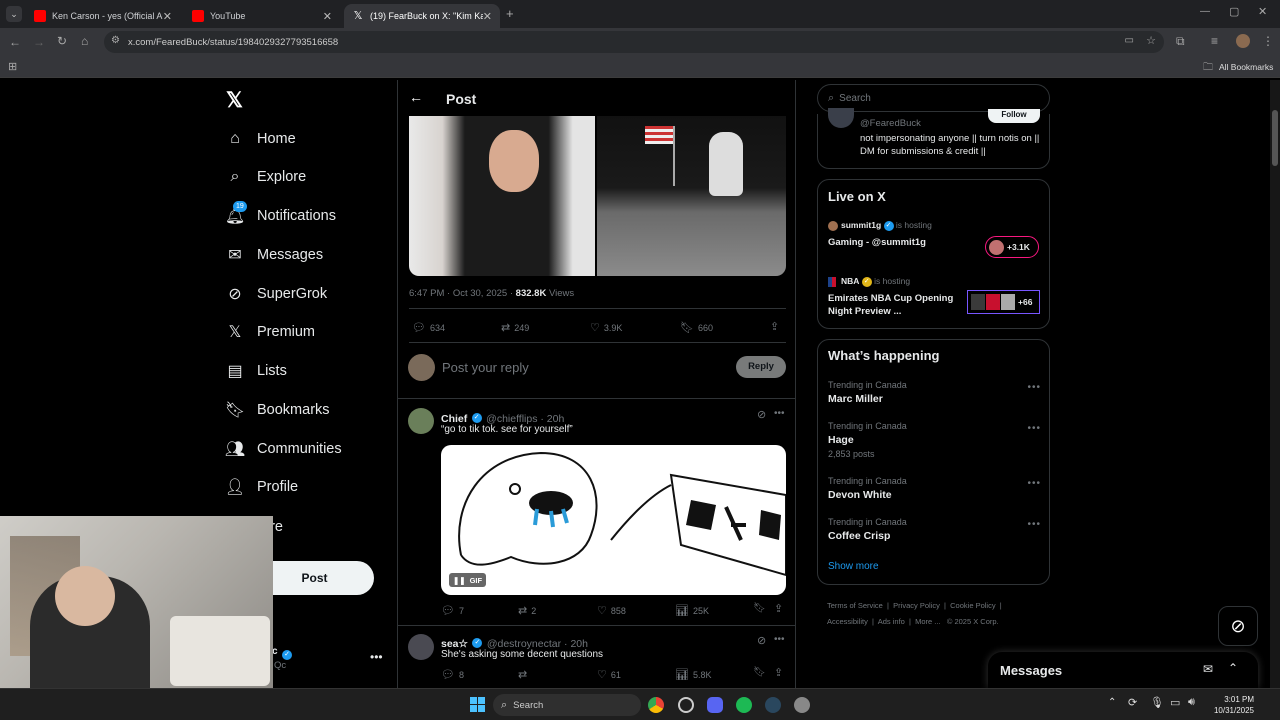 The image size is (1280, 720). I want to click on browser-tab-active: 𝕏 (19) FearBuck on X: "Kim Karda ✕, so click(422, 16).